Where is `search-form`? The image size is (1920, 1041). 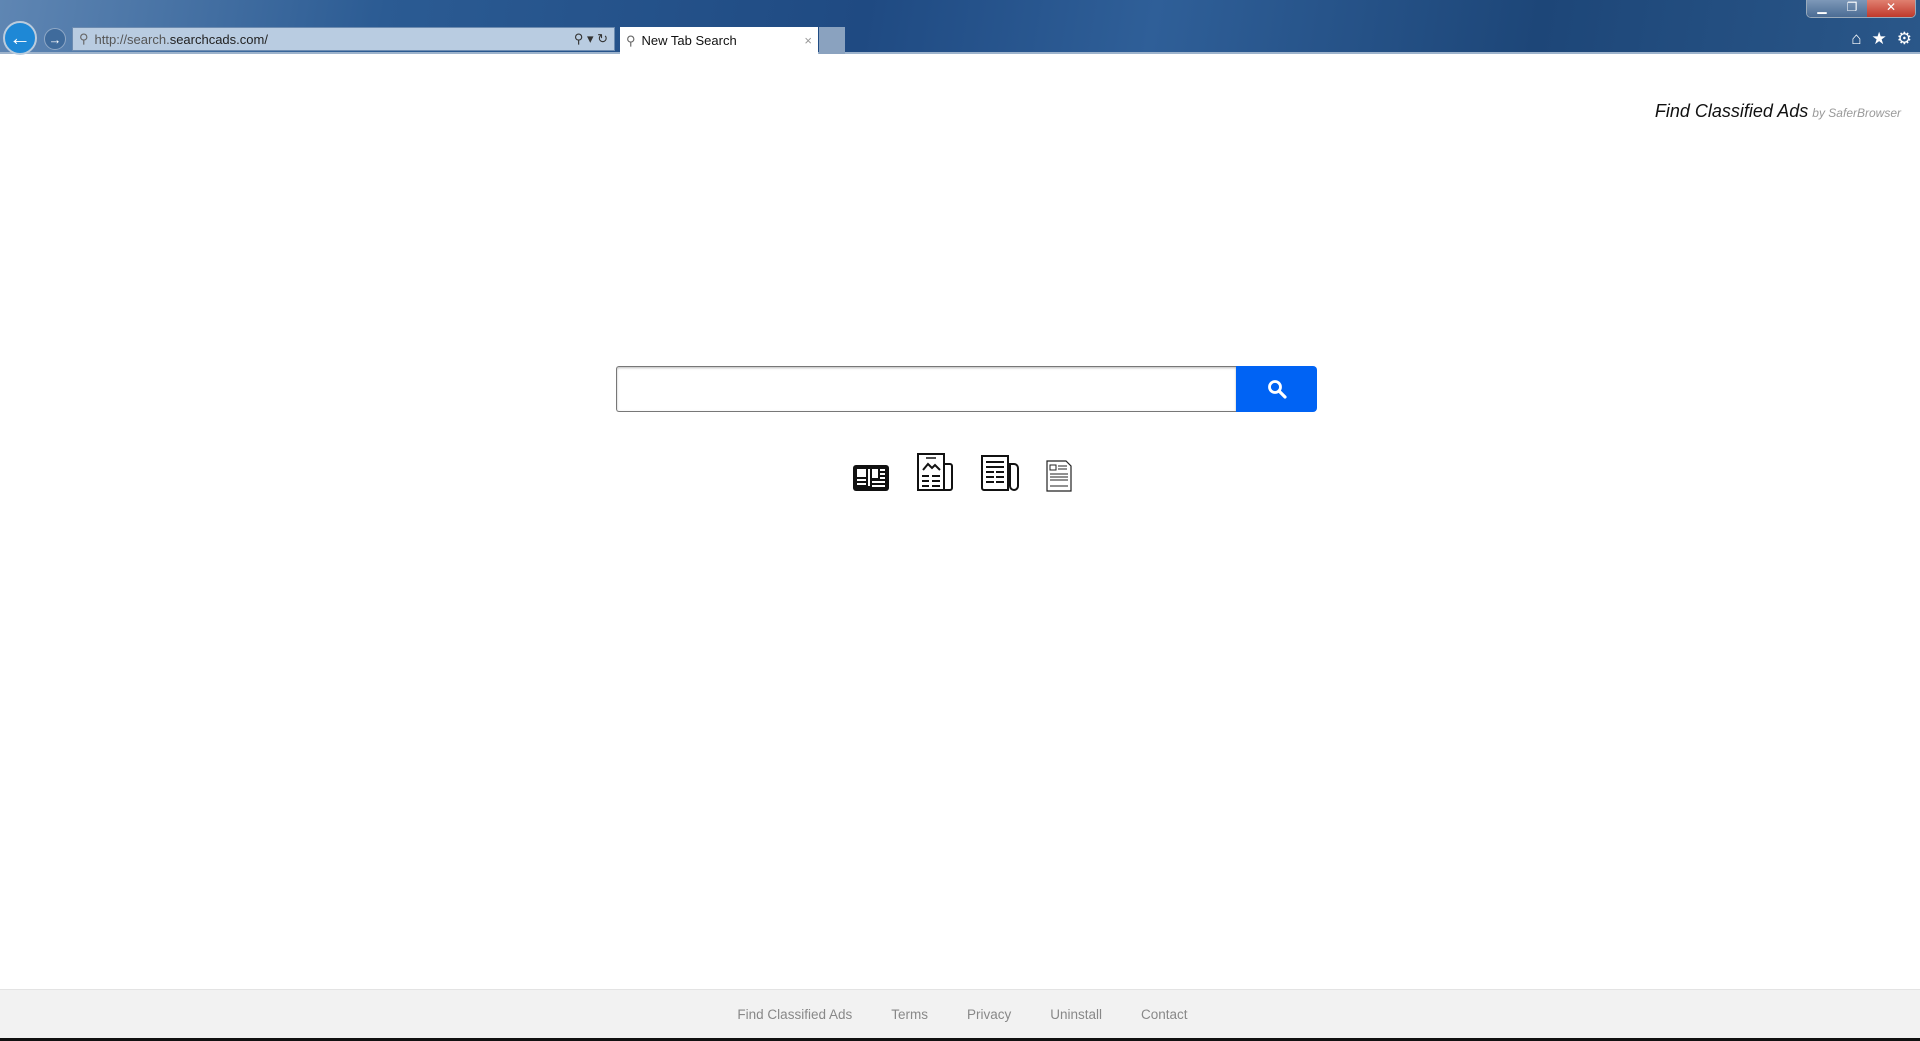 search-form is located at coordinates (966, 389).